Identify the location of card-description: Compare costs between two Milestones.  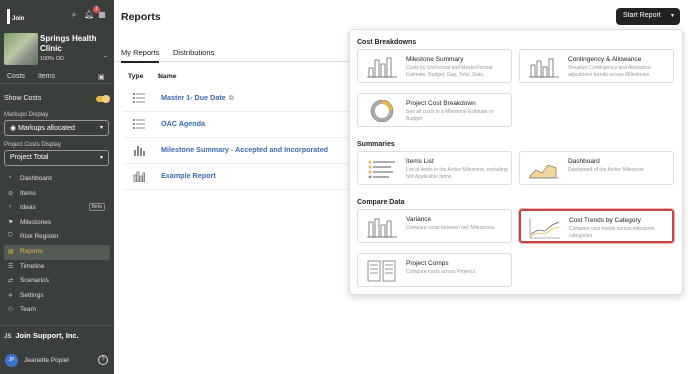
(450, 228).